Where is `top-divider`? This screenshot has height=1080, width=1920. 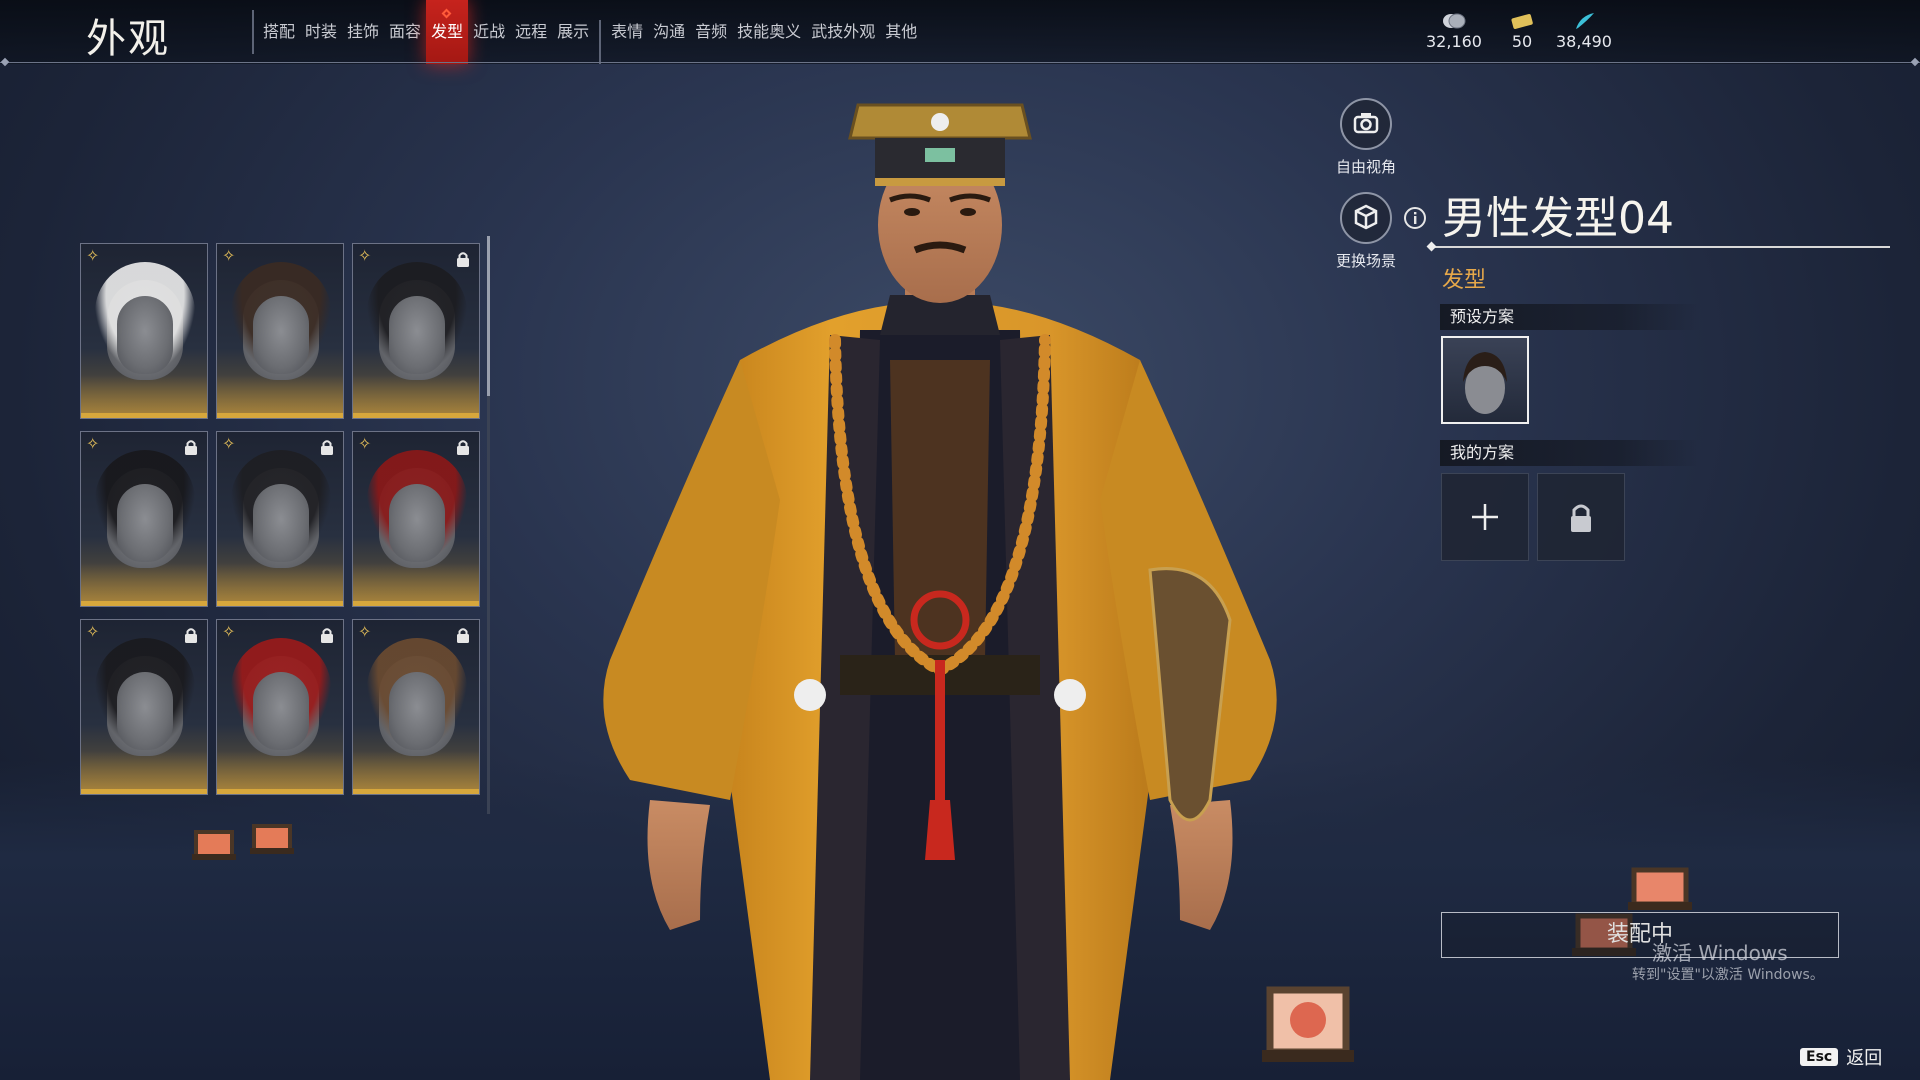
top-divider is located at coordinates (960, 62).